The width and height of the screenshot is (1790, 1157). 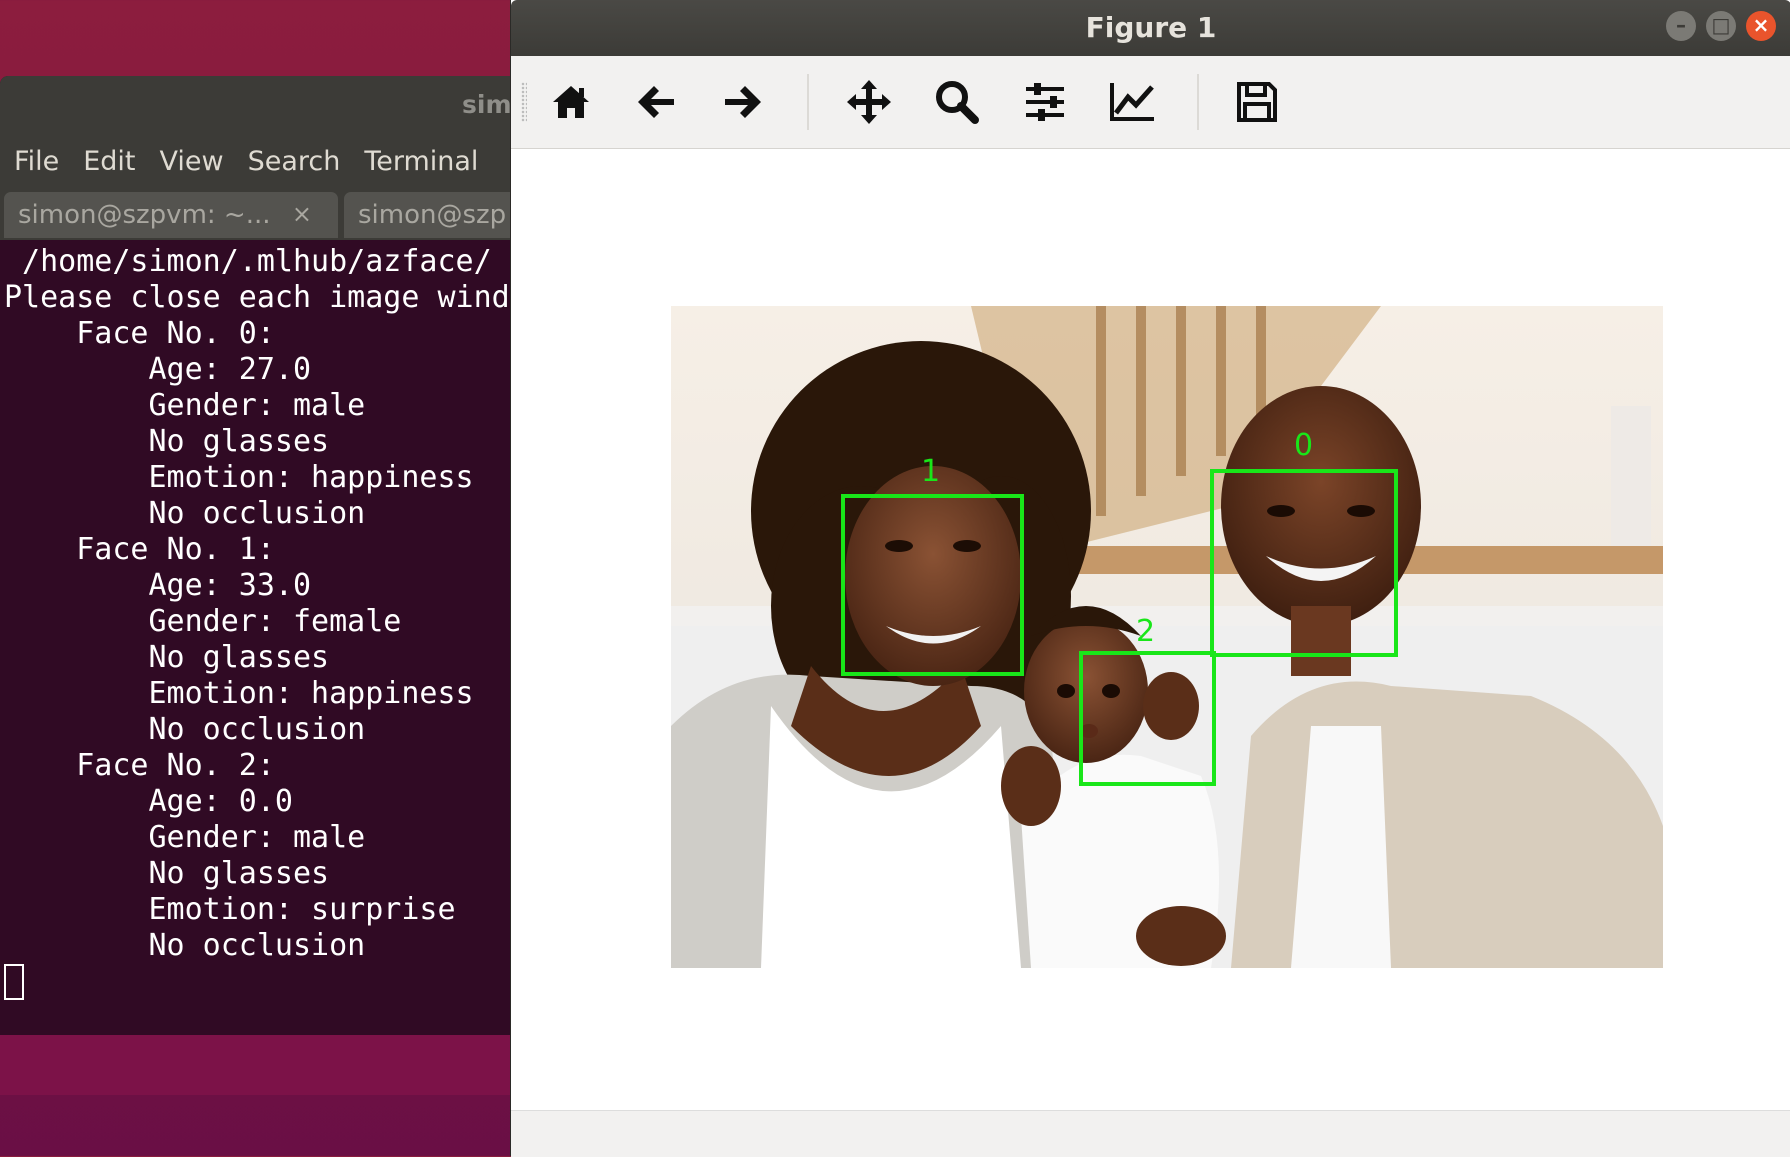 I want to click on edit-axes-icon, so click(x=1132, y=102).